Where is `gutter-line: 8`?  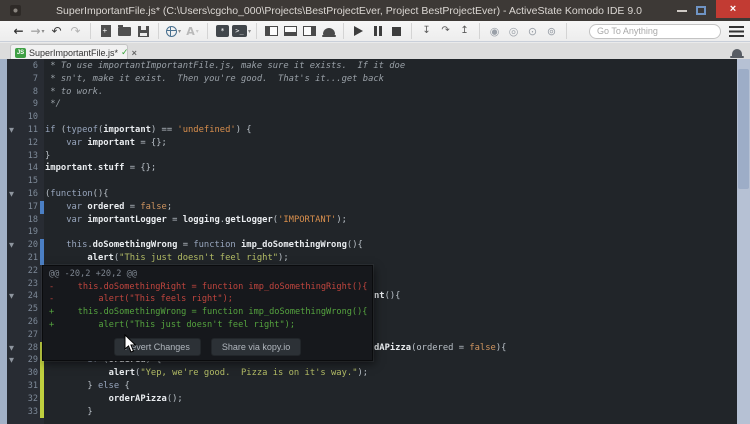 gutter-line: 8 is located at coordinates (25, 92).